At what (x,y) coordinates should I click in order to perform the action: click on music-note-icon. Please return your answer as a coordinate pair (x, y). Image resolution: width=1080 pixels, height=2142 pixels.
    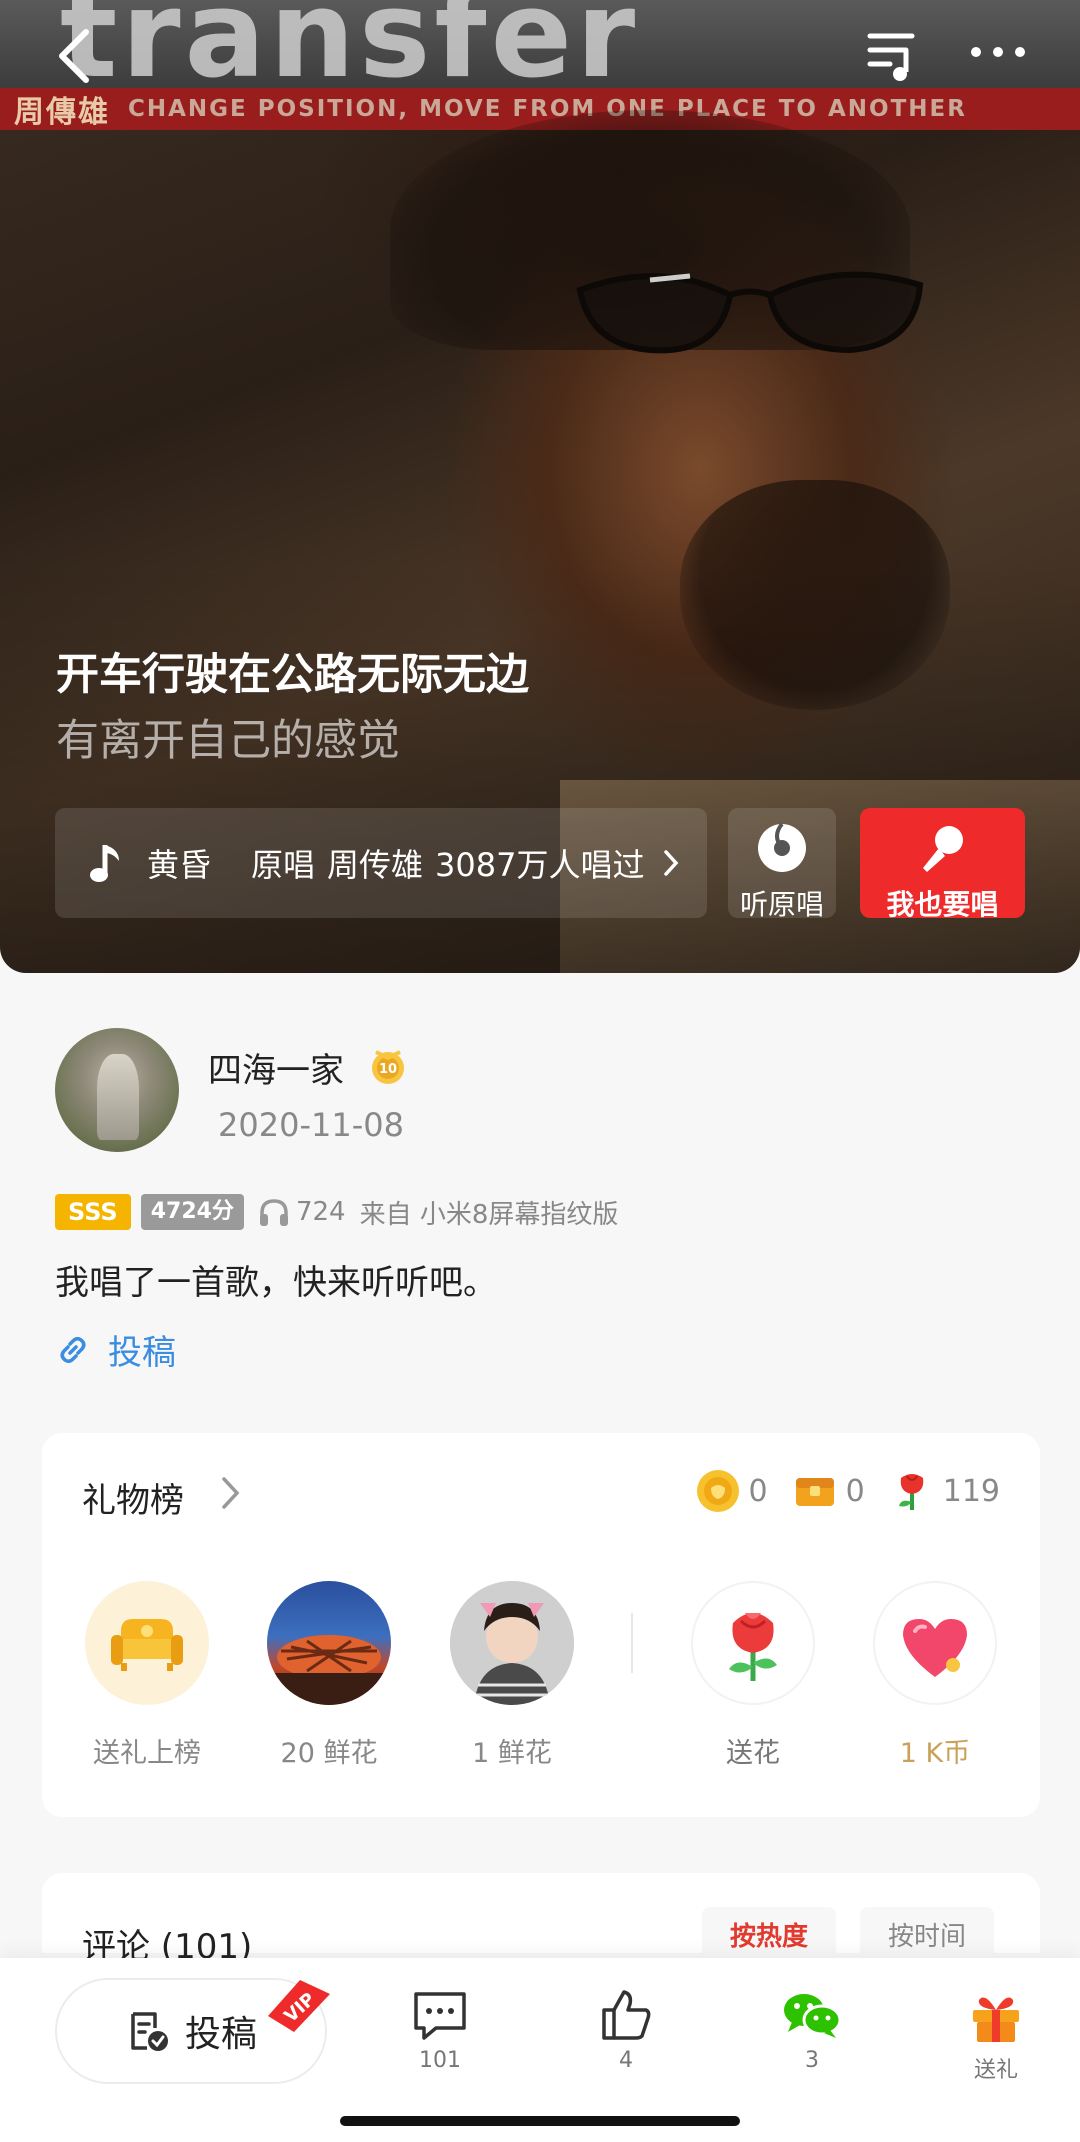
    Looking at the image, I should click on (104, 863).